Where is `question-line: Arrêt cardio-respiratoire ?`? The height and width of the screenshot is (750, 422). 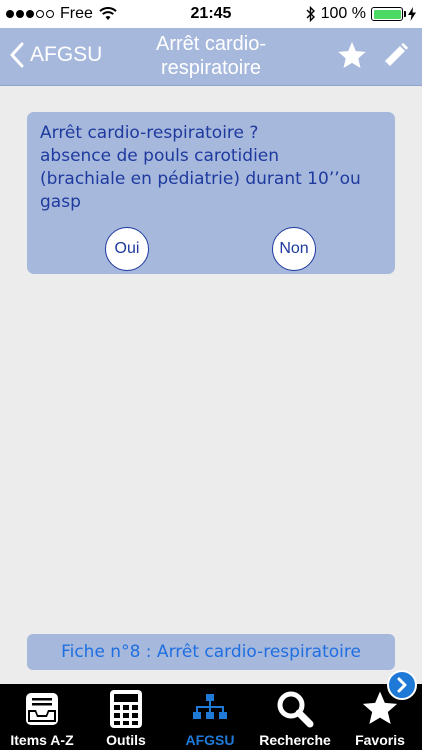 question-line: Arrêt cardio-respiratoire ? is located at coordinates (149, 133).